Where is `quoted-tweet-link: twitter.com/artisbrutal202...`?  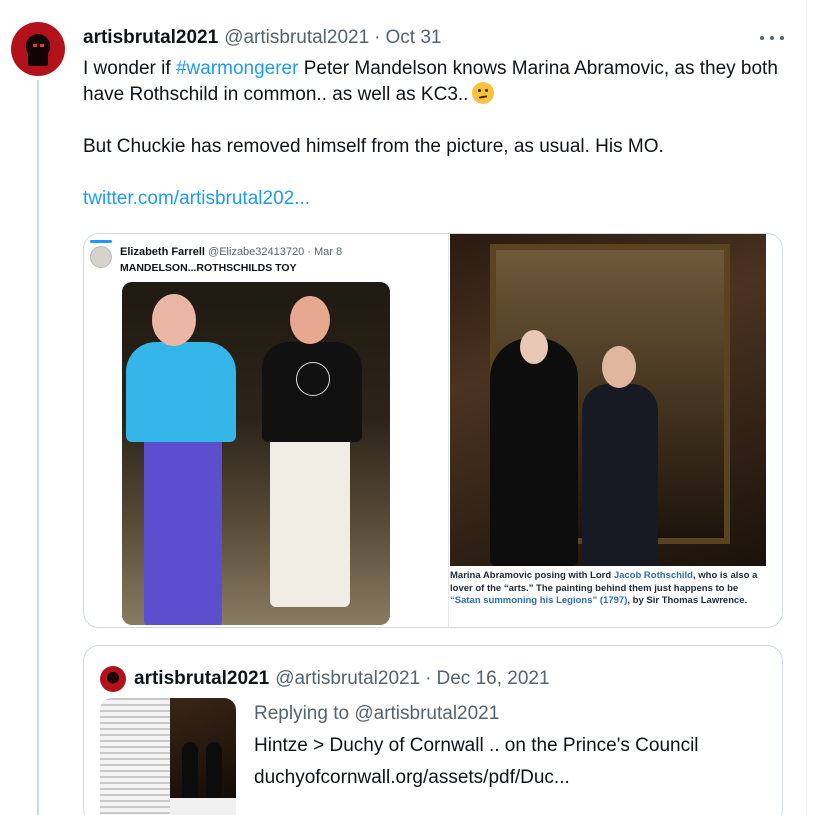 quoted-tweet-link: twitter.com/artisbrutal202... is located at coordinates (433, 199).